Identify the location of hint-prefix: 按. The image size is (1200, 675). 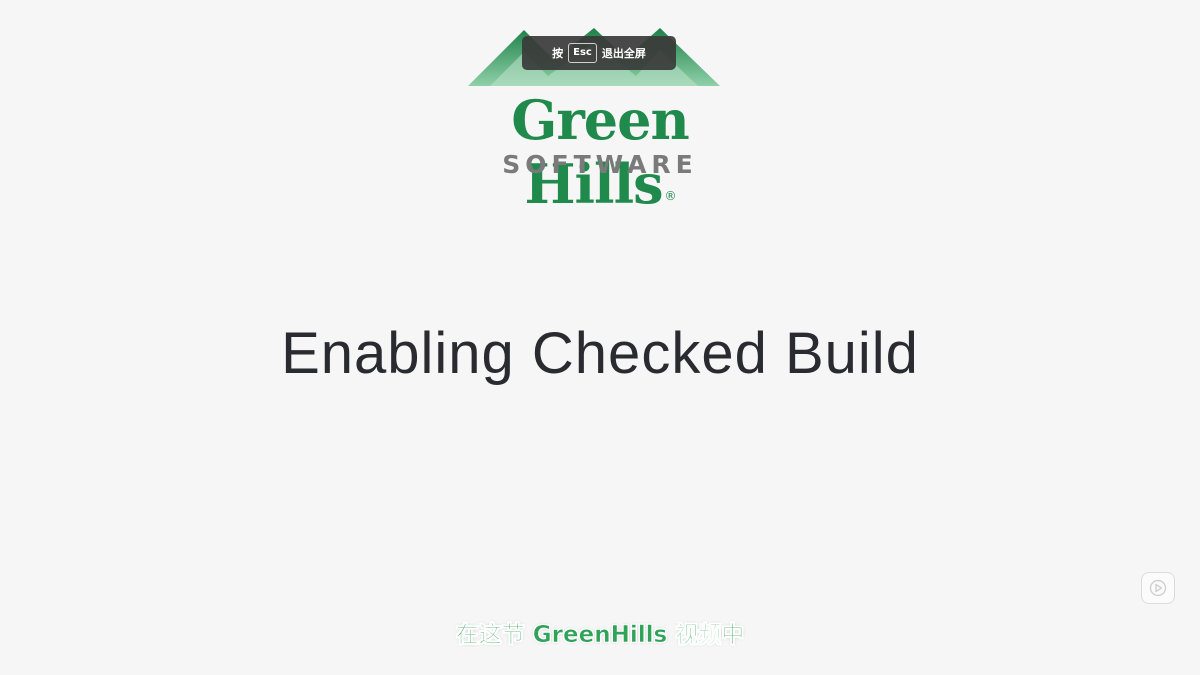
(558, 53).